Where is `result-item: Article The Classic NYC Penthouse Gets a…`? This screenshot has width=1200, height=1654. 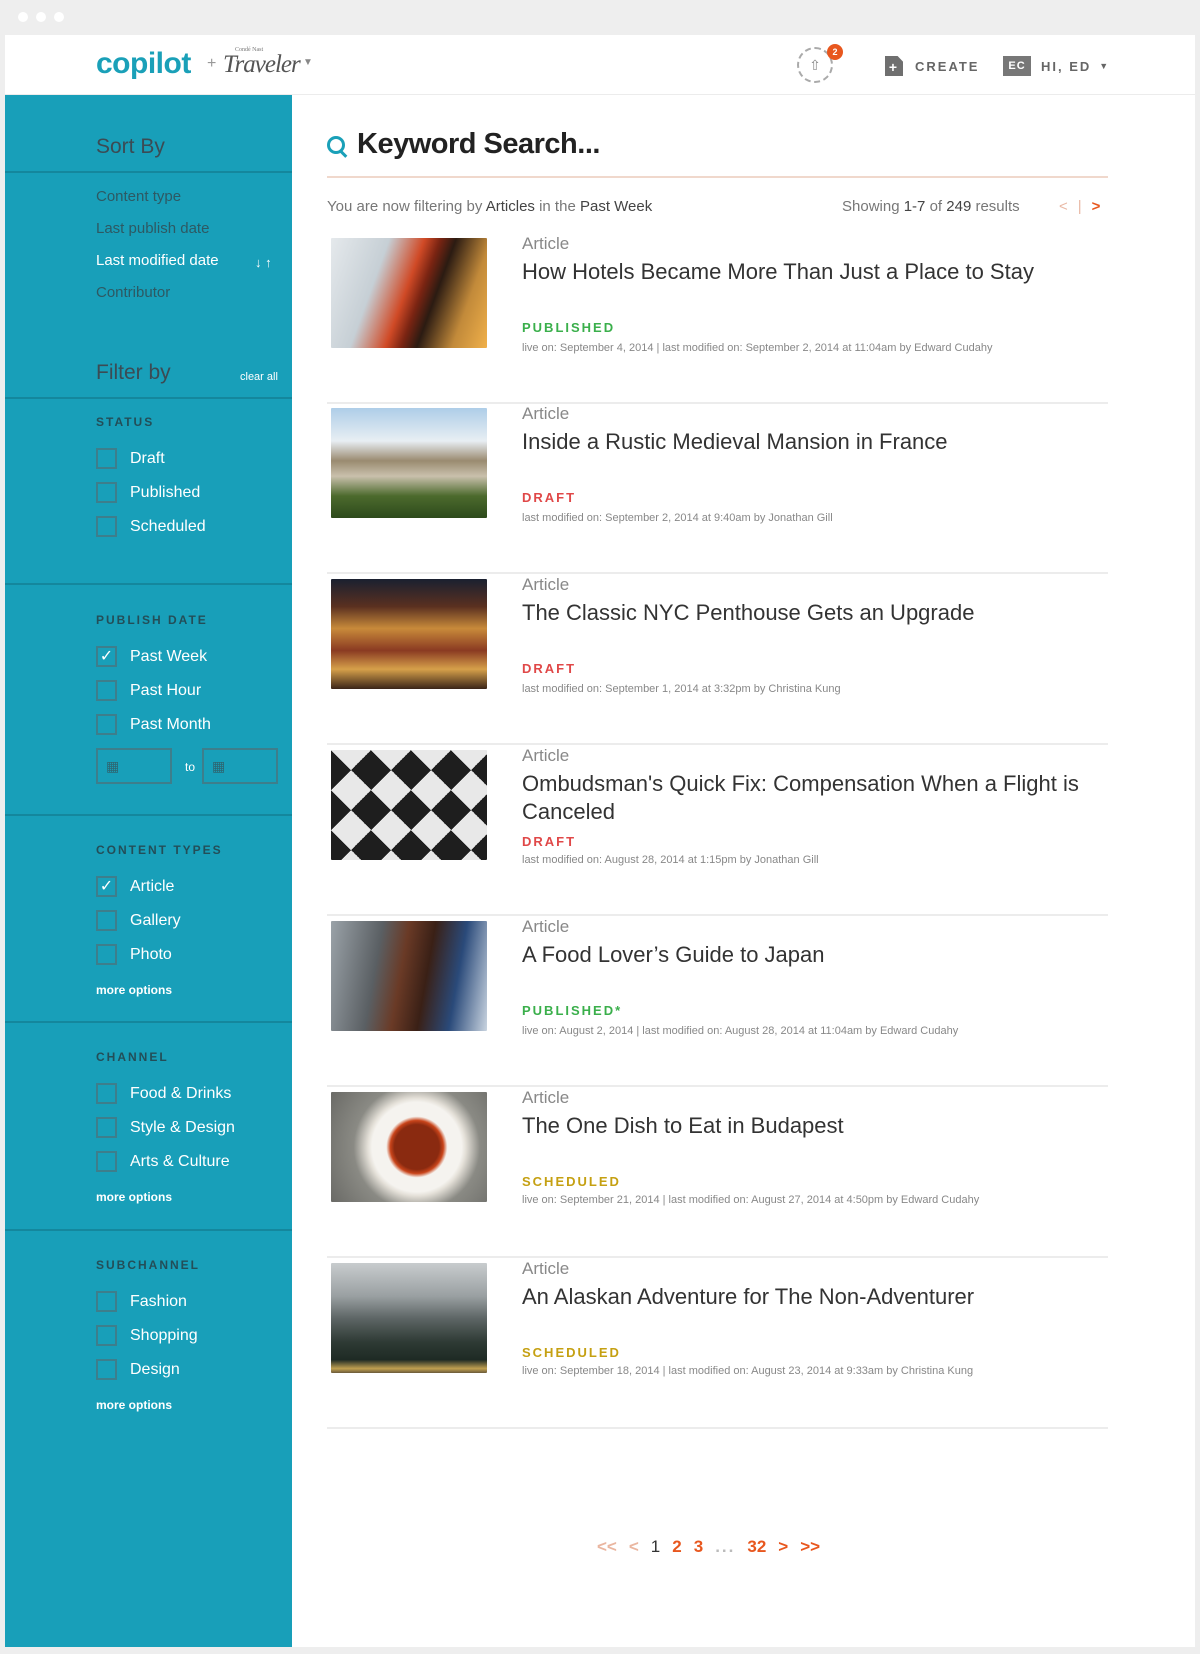 result-item: Article The Classic NYC Penthouse Gets a… is located at coordinates (717, 660).